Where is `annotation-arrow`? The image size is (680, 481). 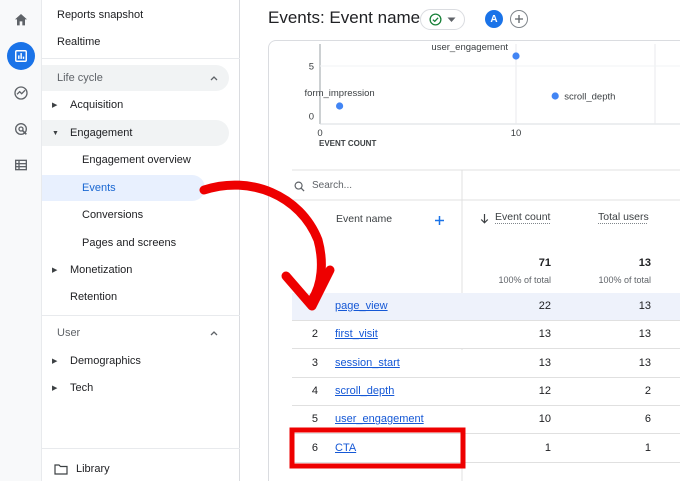 annotation-arrow is located at coordinates (262, 242).